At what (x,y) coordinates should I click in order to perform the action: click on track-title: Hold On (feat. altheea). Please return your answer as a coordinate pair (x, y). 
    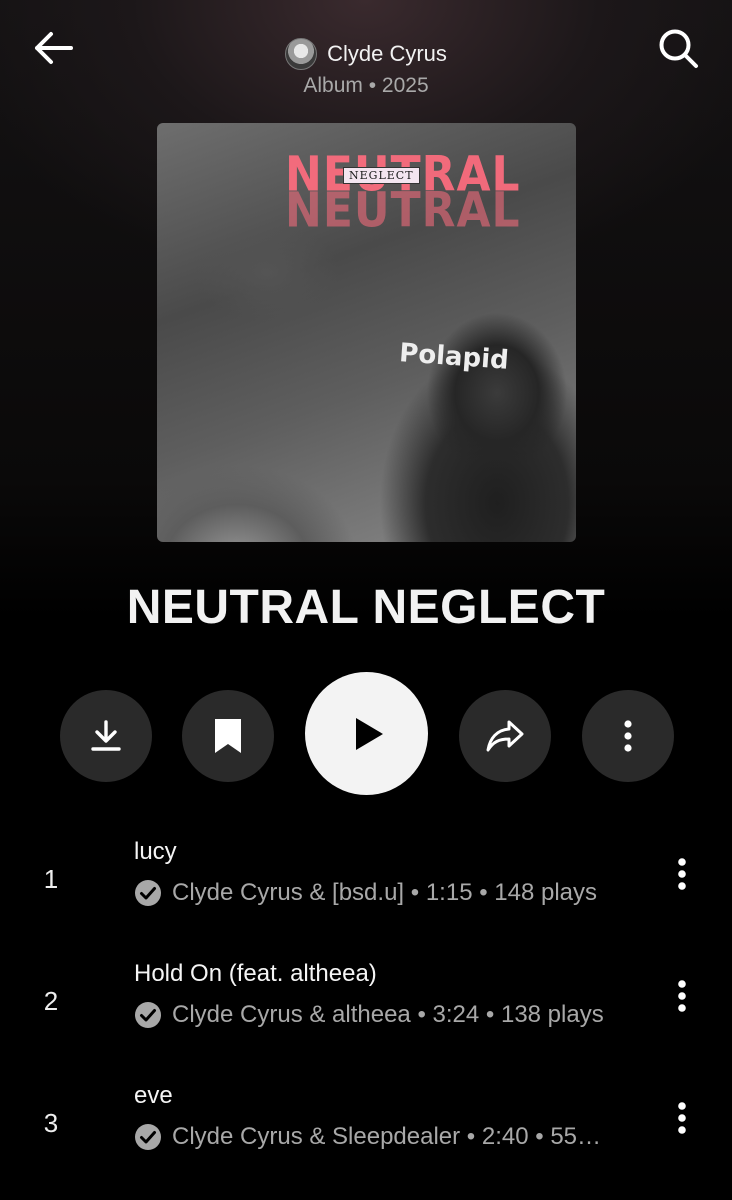
    Looking at the image, I should click on (255, 973).